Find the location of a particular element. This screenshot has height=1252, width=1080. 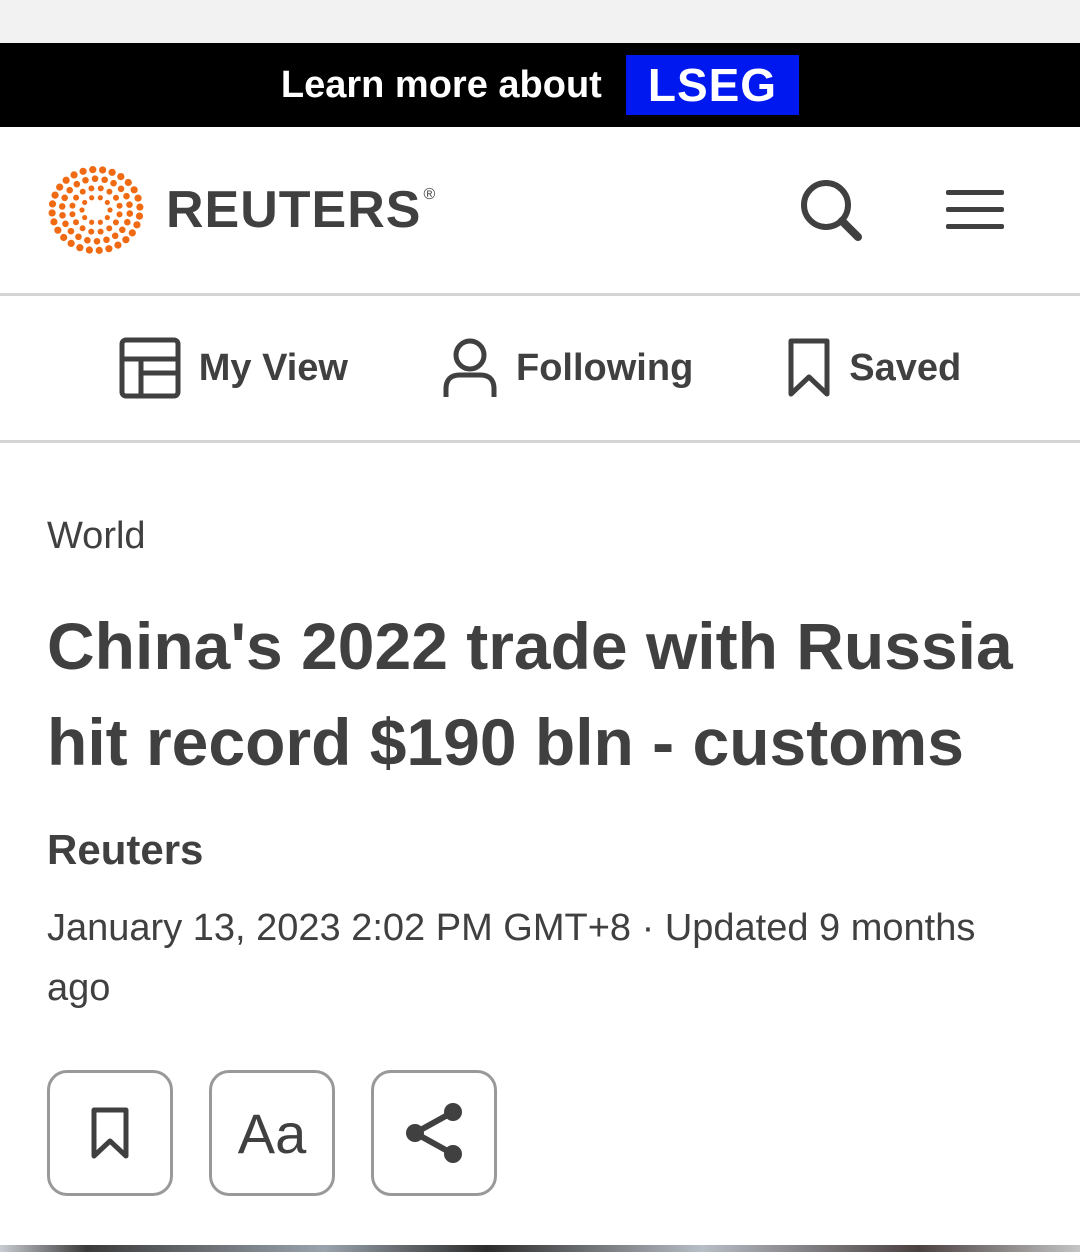

author-byline: Reuters is located at coordinates (540, 850).